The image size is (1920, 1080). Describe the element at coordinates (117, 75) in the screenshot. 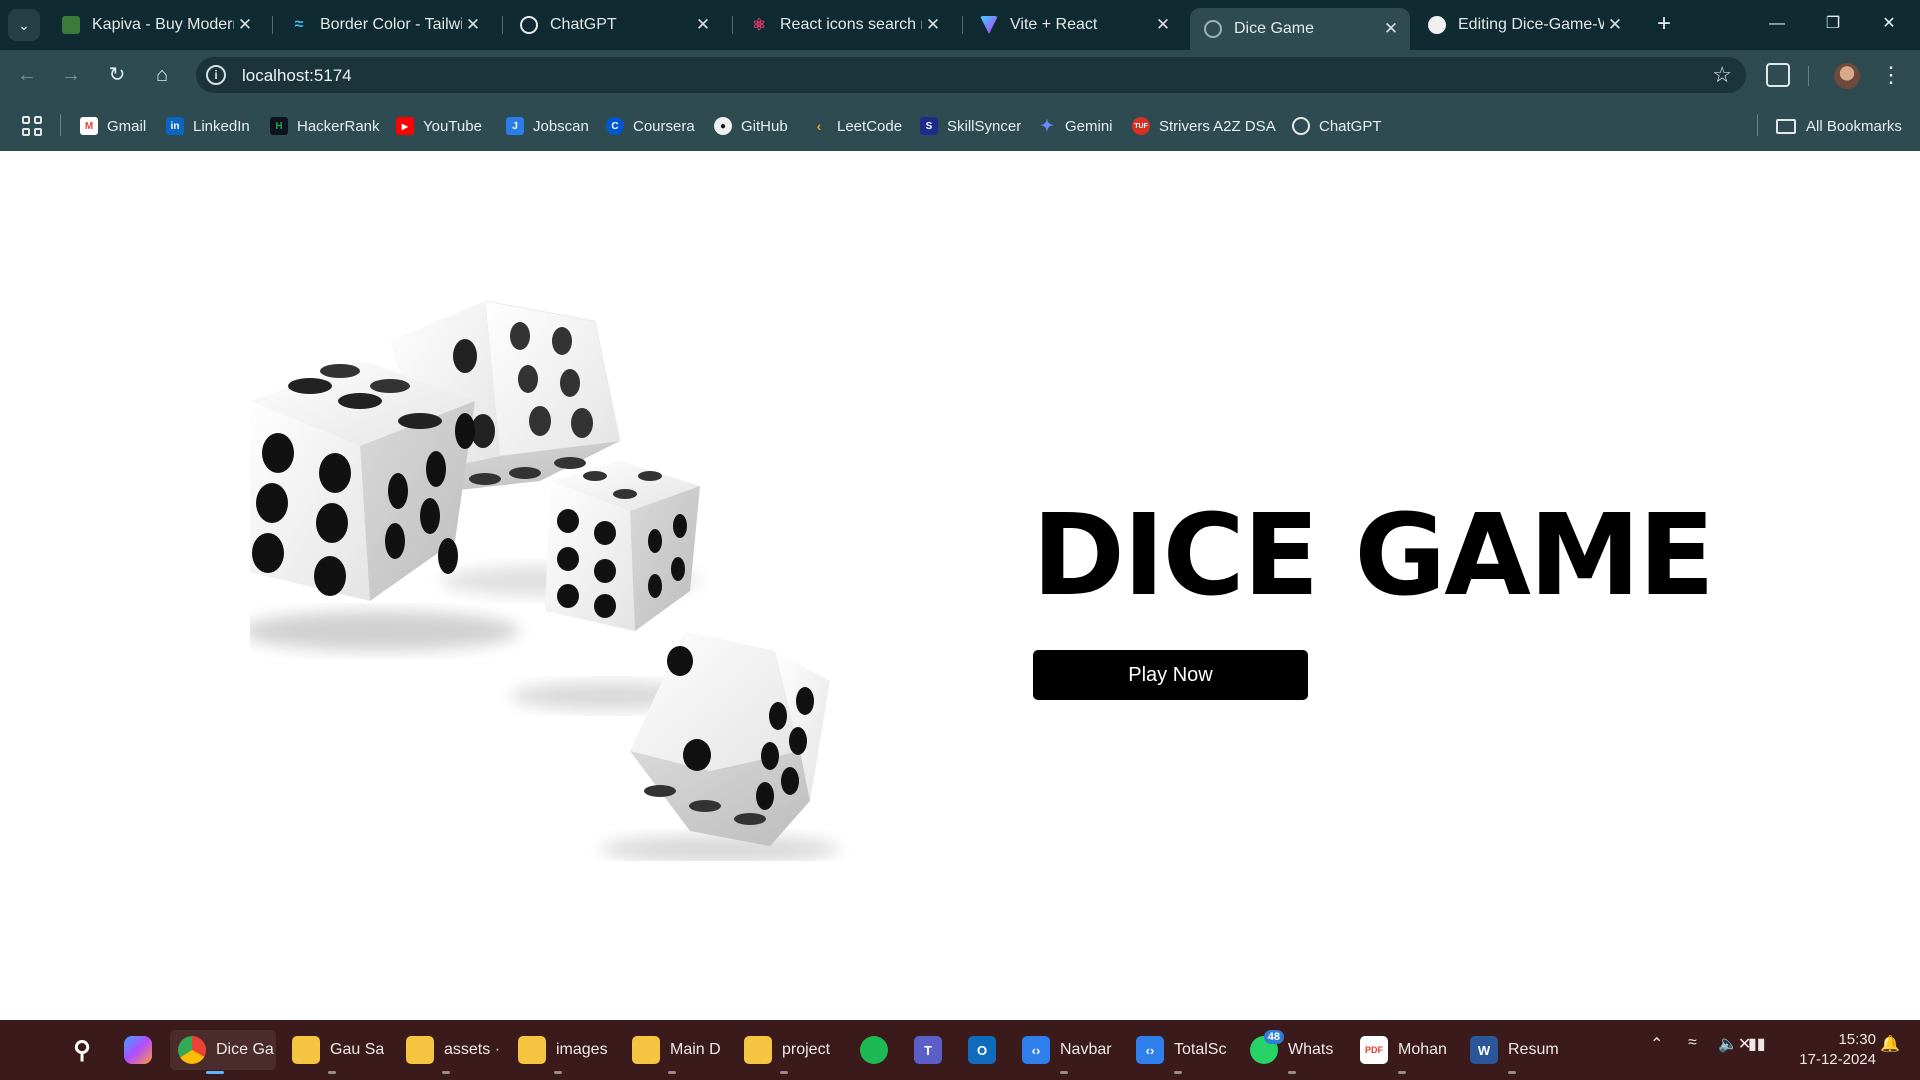

I see `reload-button: ↻` at that location.